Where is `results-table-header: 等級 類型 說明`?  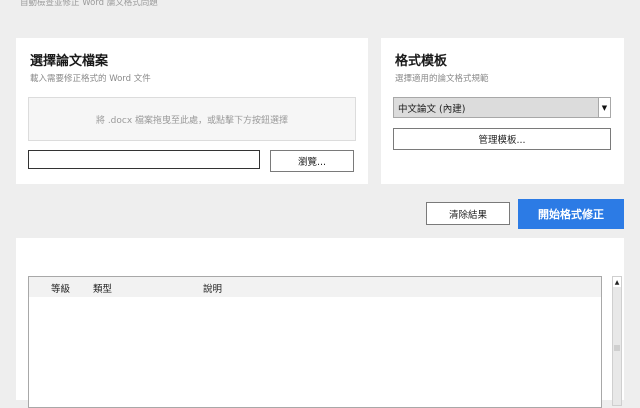
results-table-header: 等級 類型 說明 is located at coordinates (315, 287).